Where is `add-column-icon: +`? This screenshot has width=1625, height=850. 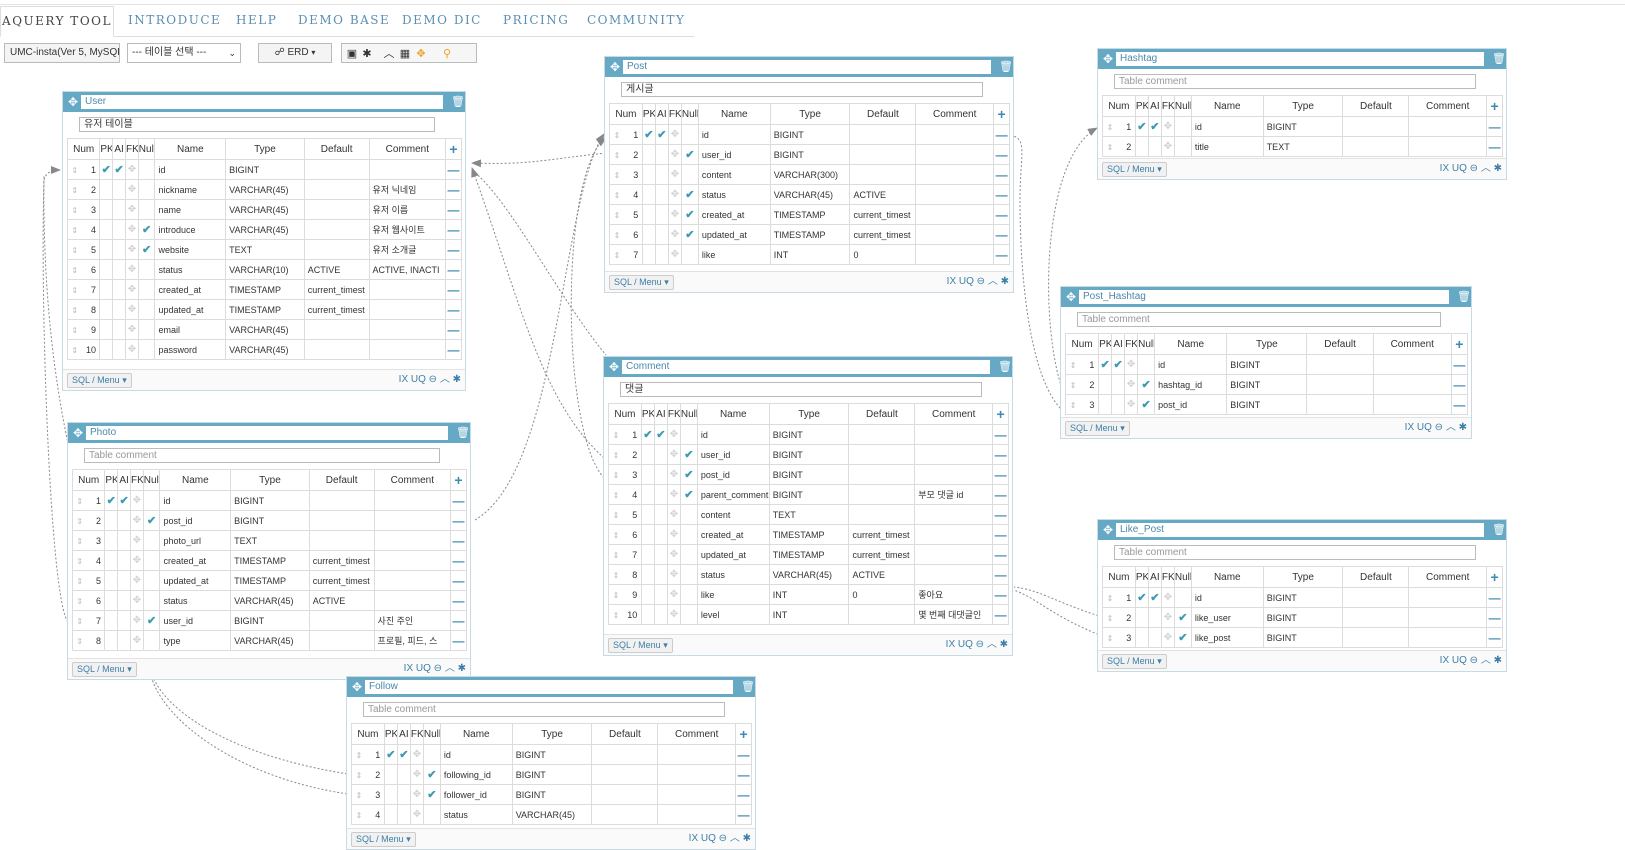 add-column-icon: + is located at coordinates (744, 734).